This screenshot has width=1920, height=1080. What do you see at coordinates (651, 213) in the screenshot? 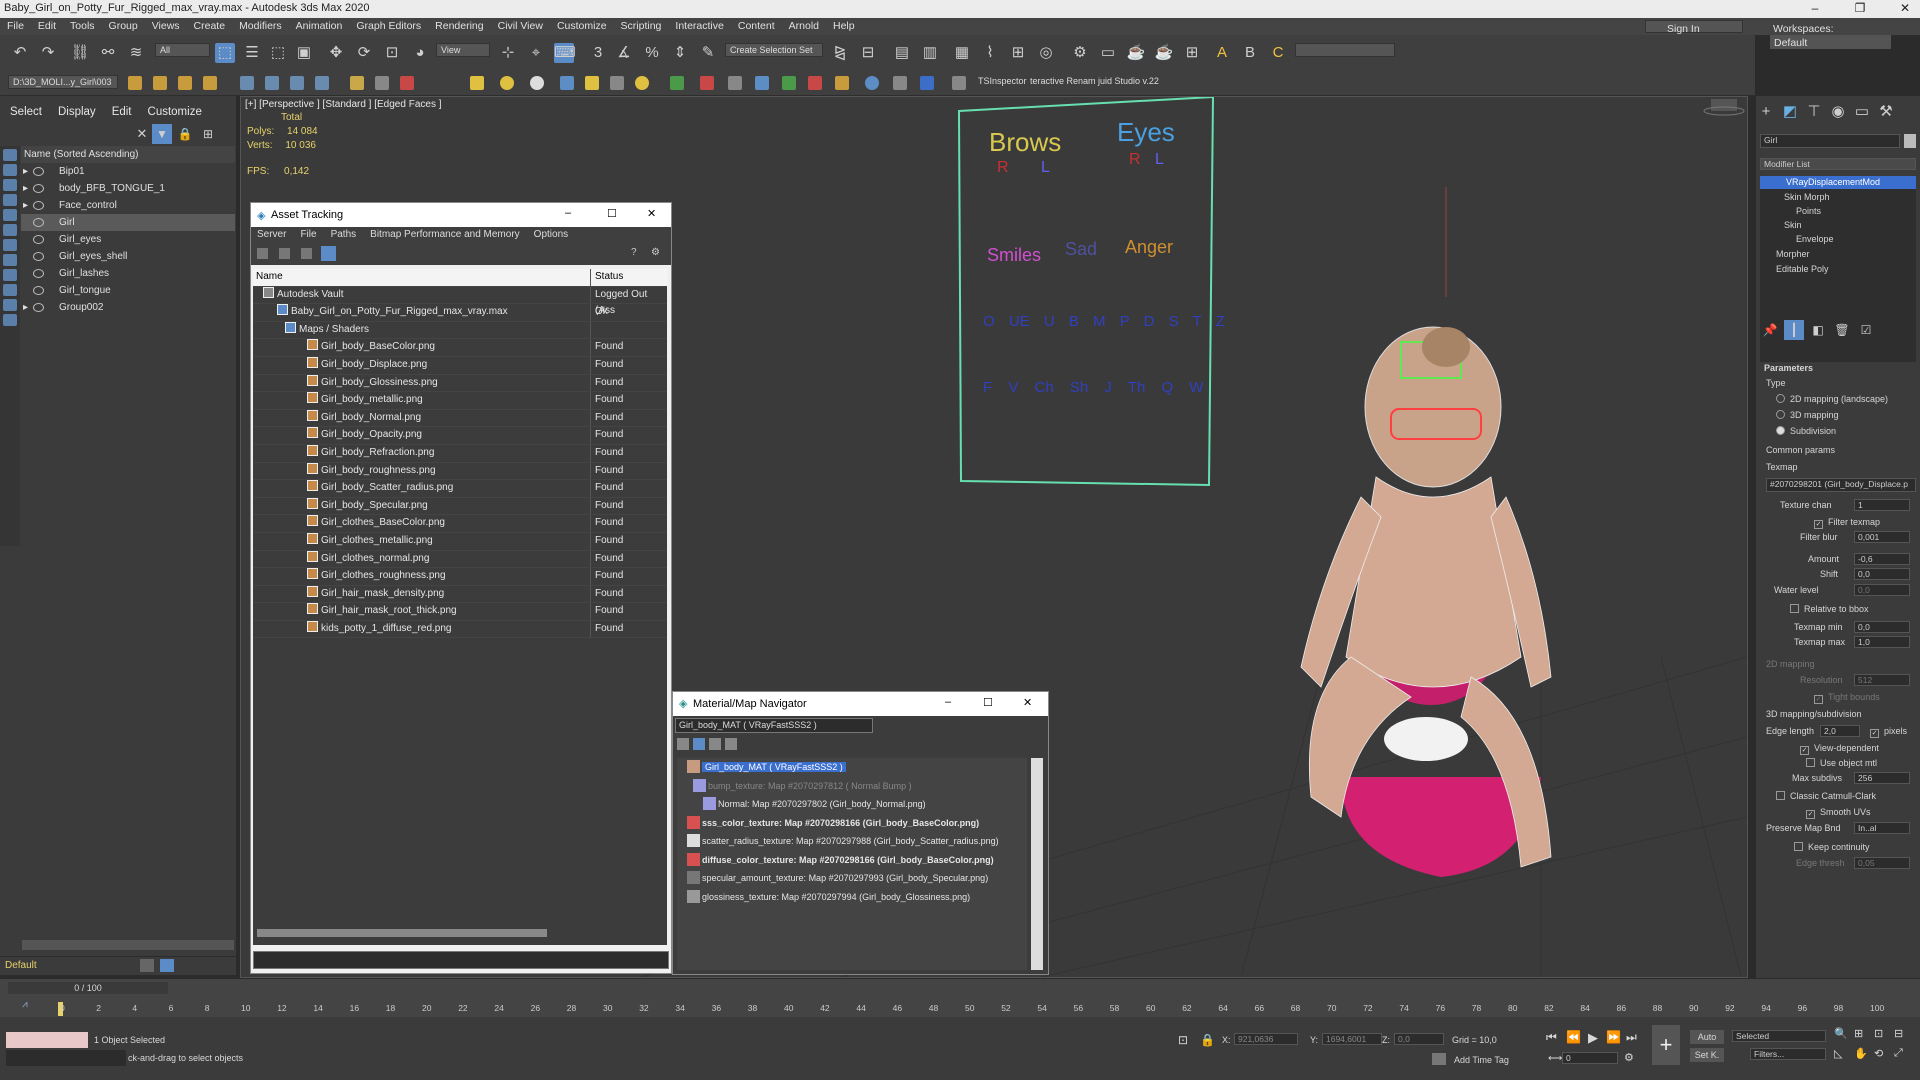
I see `close-icon: ✕` at bounding box center [651, 213].